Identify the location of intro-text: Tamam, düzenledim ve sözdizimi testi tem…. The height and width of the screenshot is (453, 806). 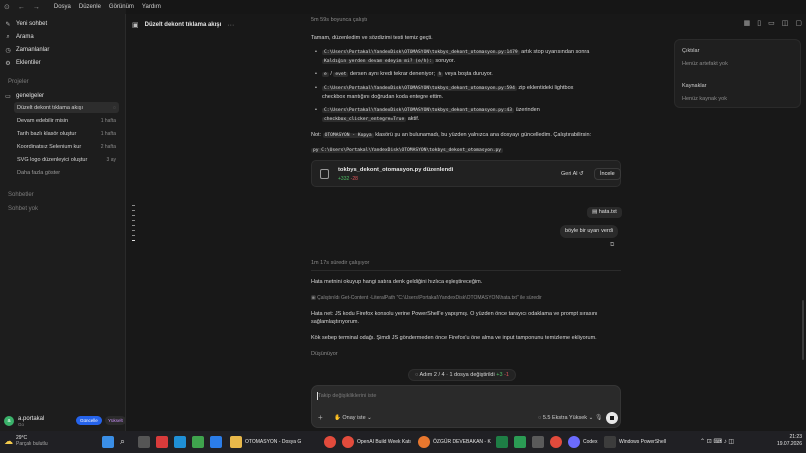
(372, 38).